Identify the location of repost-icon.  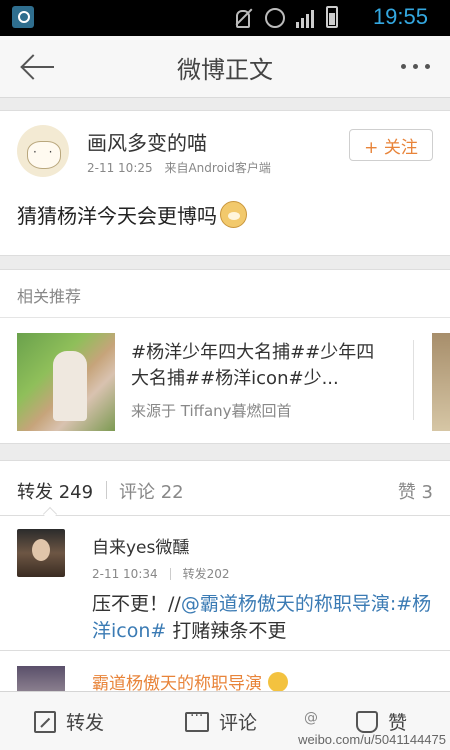
(45, 721).